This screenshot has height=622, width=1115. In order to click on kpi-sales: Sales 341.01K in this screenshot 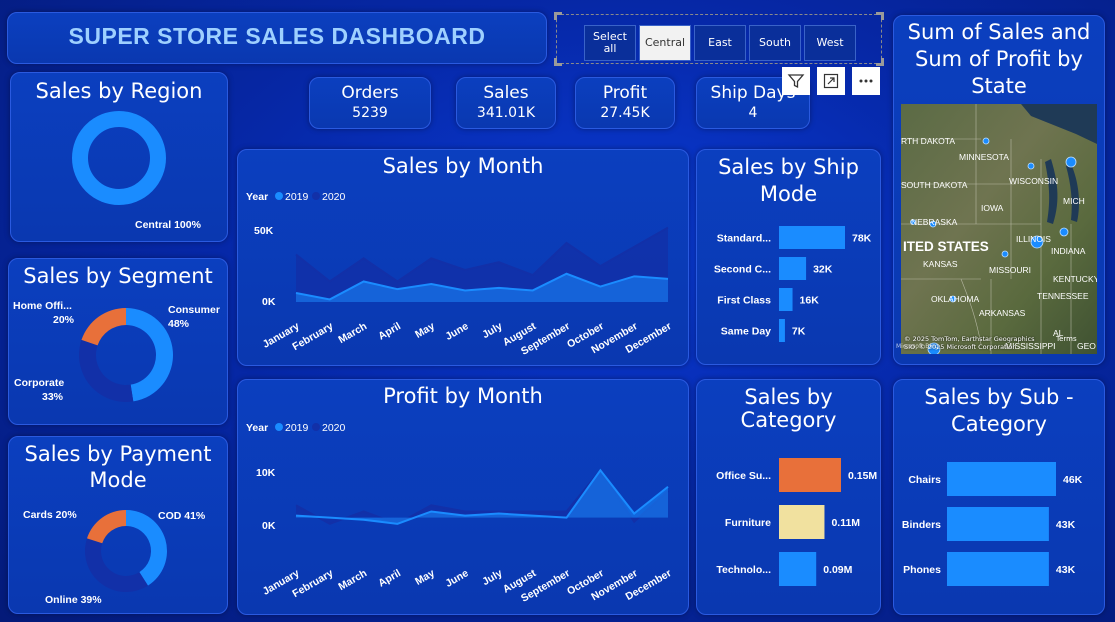, I will do `click(506, 103)`.